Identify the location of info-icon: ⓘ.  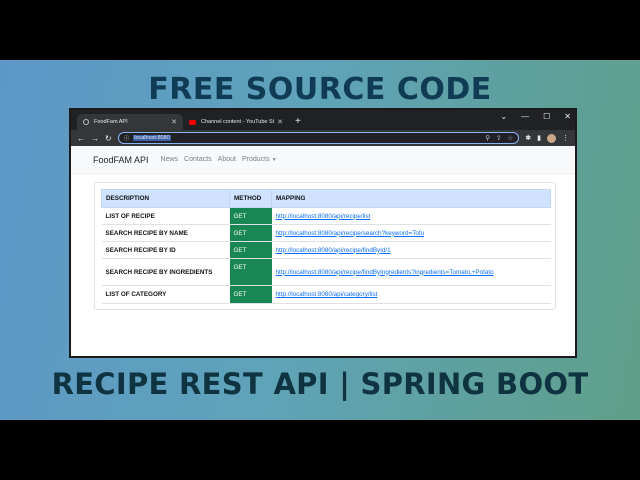
(127, 138).